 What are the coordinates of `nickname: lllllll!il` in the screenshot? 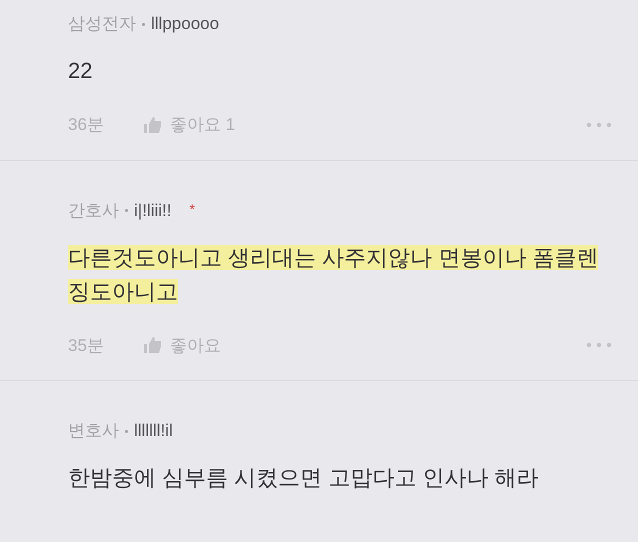 It's located at (153, 431).